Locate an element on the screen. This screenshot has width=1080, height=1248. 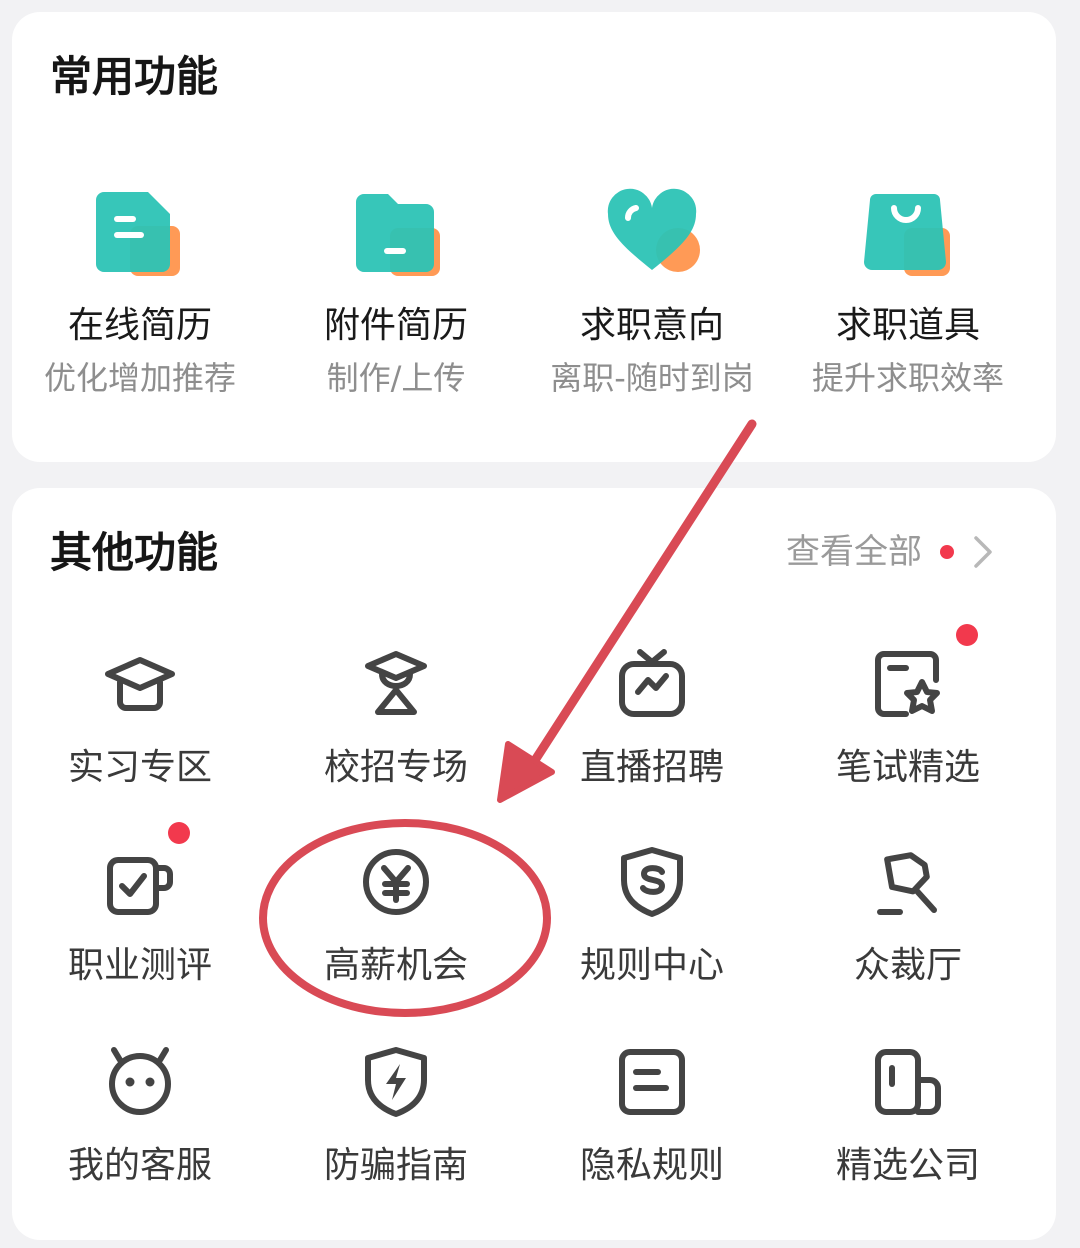
written-test-item: 笔试精选 is located at coordinates (908, 706).